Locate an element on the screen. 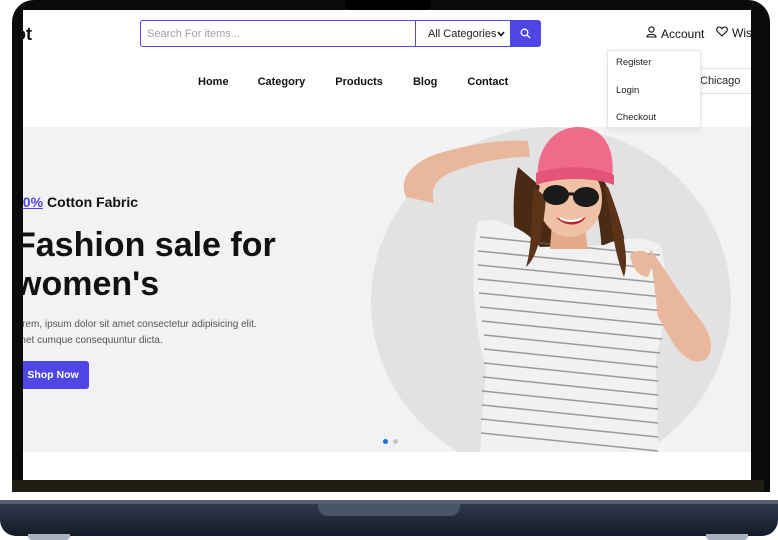  search-input is located at coordinates (278, 33).